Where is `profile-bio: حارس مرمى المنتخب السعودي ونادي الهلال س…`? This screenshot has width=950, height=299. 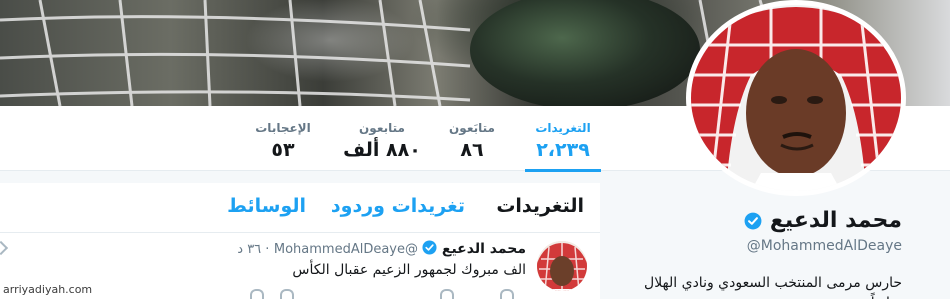 profile-bio: حارس مرمى المنتخب السعودي ونادي الهلال س… is located at coordinates (773, 287).